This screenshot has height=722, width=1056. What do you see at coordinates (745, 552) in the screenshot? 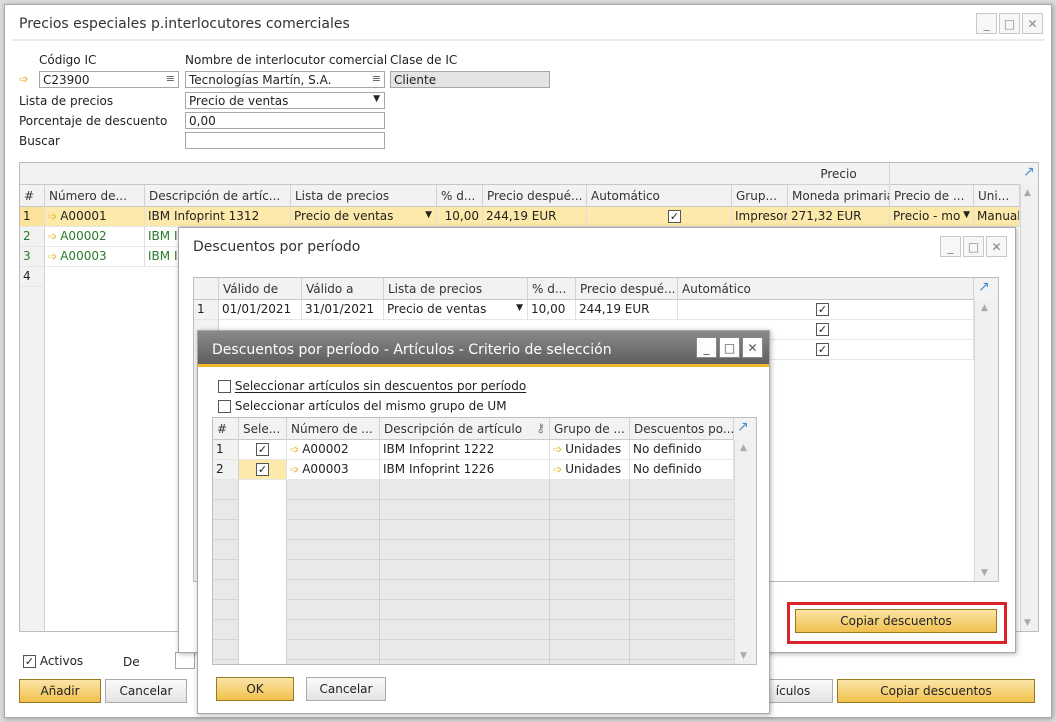
I see `criterio-grid-scrollbar: ▲ ▼` at bounding box center [745, 552].